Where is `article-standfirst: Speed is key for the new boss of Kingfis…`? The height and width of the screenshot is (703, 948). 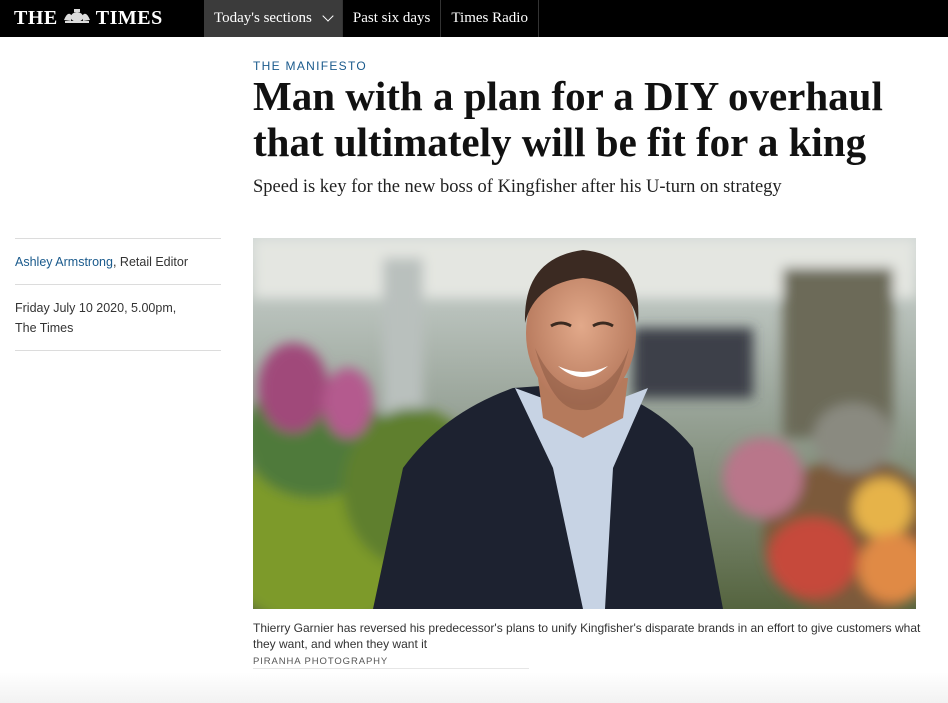
article-standfirst: Speed is key for the new boss of Kingfis… is located at coordinates (517, 187).